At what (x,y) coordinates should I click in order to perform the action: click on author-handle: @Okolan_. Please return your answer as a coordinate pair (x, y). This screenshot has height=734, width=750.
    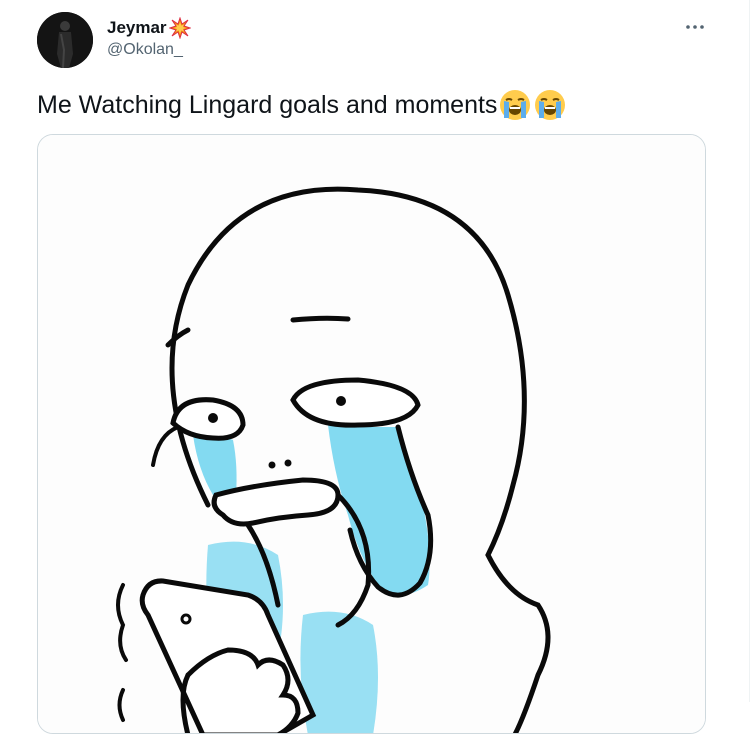
    Looking at the image, I should click on (145, 50).